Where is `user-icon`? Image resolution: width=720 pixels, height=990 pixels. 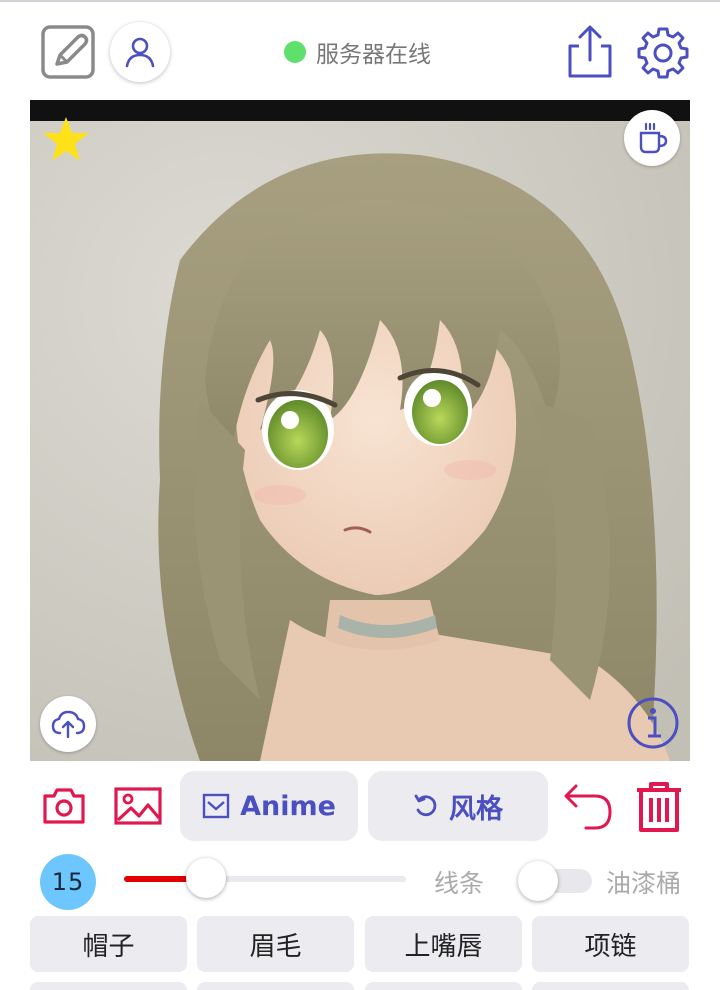
user-icon is located at coordinates (140, 52).